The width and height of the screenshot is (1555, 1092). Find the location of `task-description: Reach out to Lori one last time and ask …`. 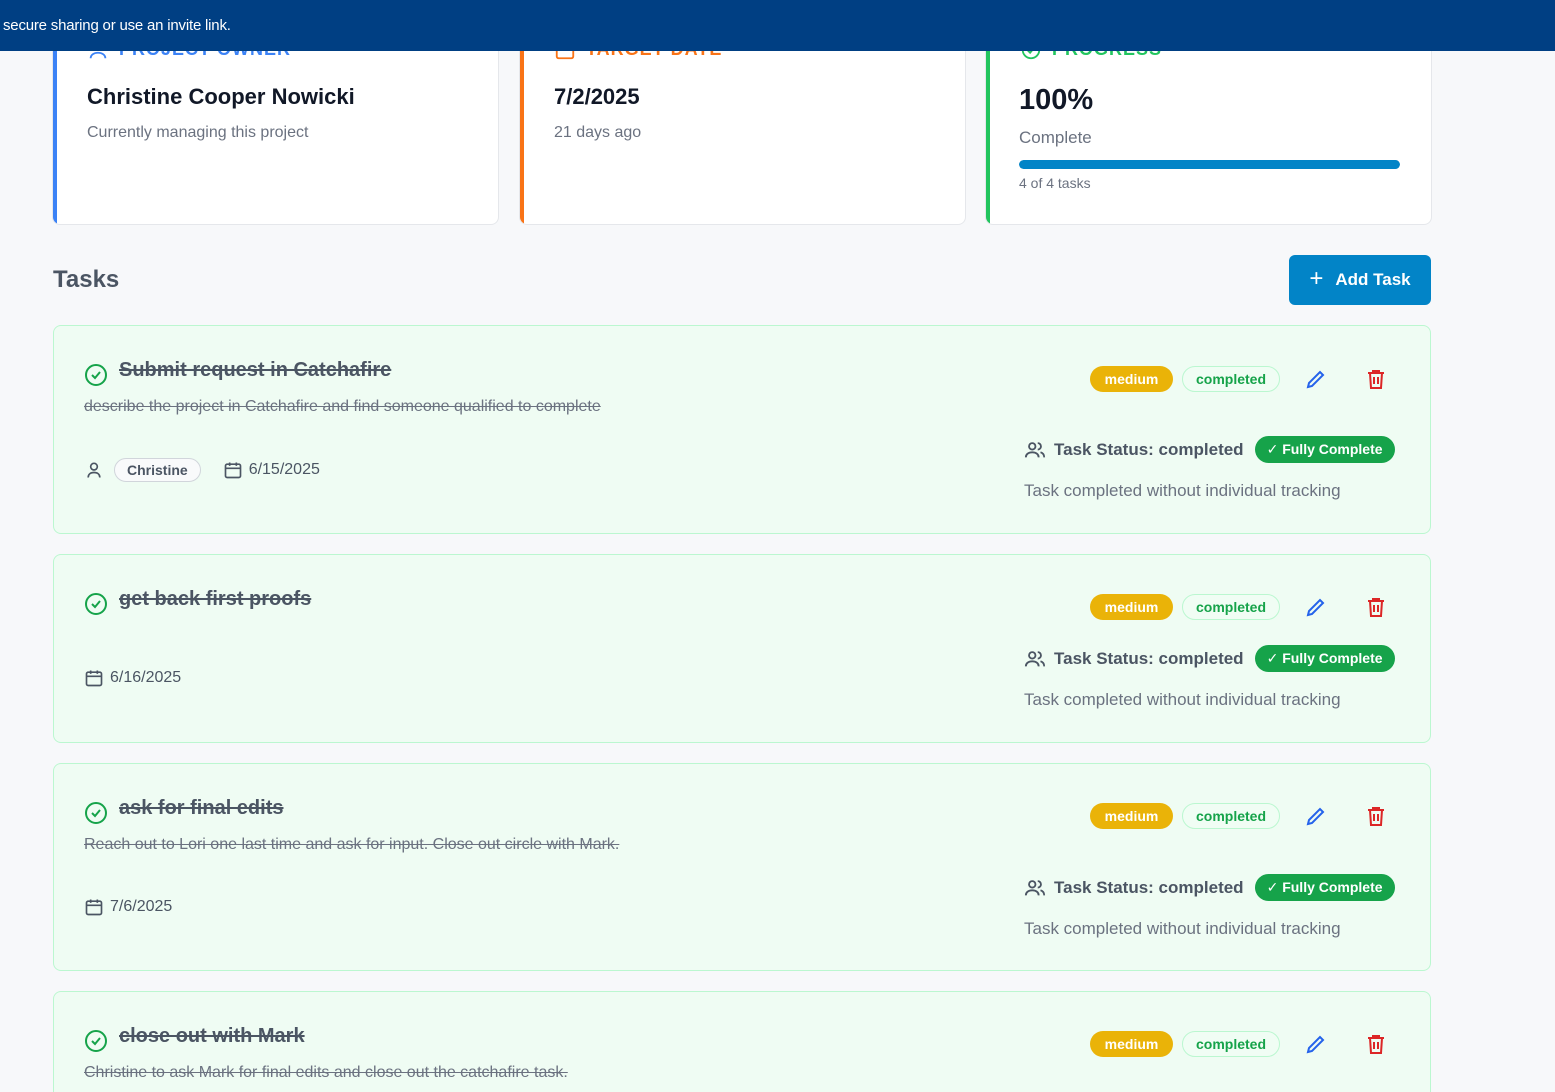

task-description: Reach out to Lori one last time and ask … is located at coordinates (352, 844).